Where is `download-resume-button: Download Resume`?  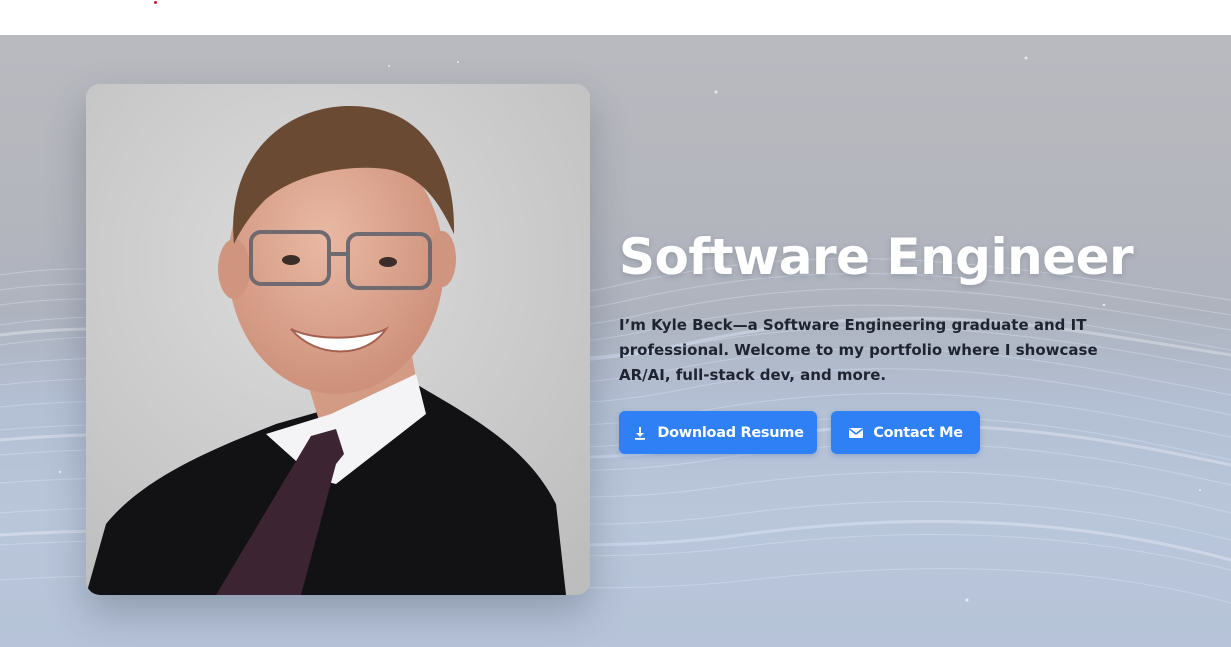
download-resume-button: Download Resume is located at coordinates (718, 432).